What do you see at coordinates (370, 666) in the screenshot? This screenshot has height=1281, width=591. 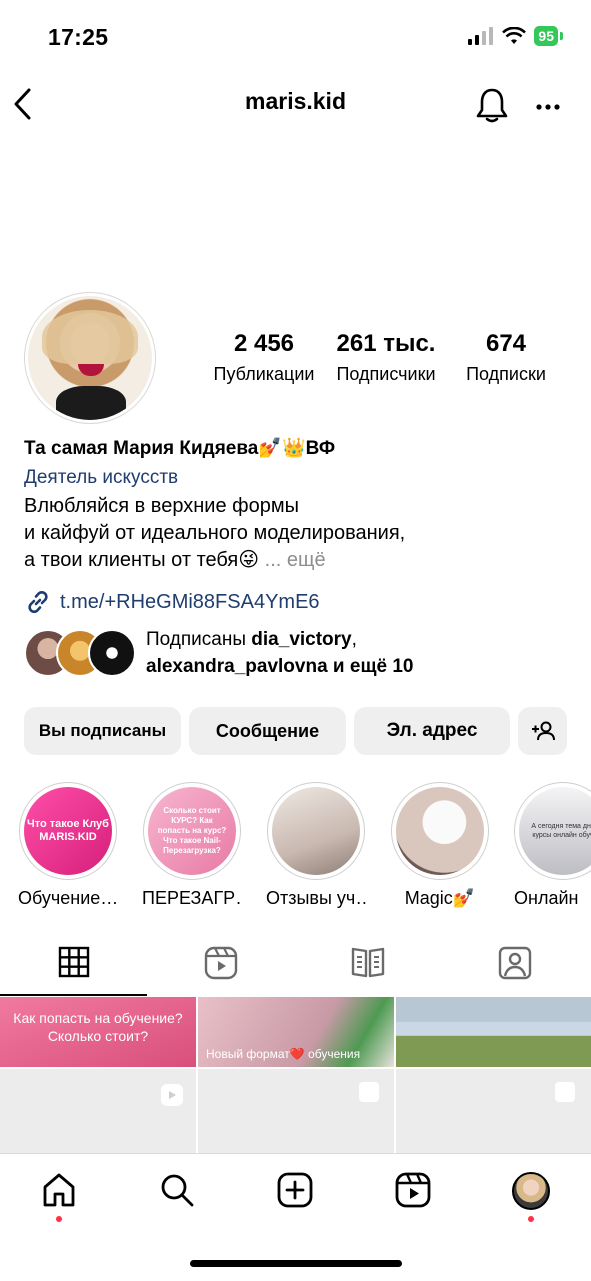 I see `followed-by-suffix: и ещё 10` at bounding box center [370, 666].